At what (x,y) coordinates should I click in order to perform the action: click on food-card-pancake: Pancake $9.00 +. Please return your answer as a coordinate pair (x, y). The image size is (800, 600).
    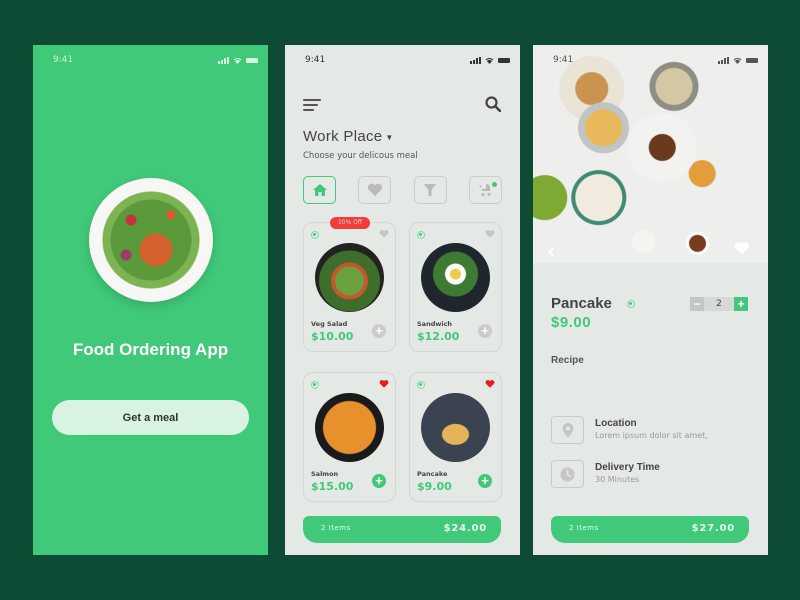
    Looking at the image, I should click on (455, 437).